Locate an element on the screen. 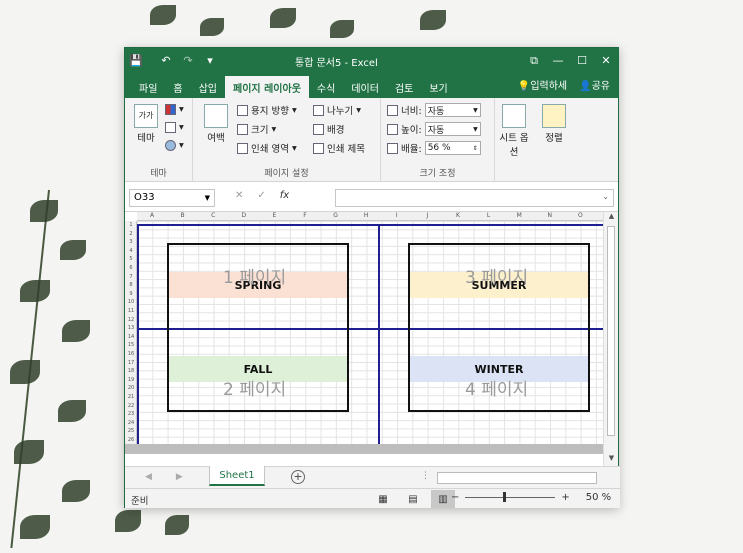 This screenshot has width=743, height=553. size-button: 크기 ▾ is located at coordinates (256, 129).